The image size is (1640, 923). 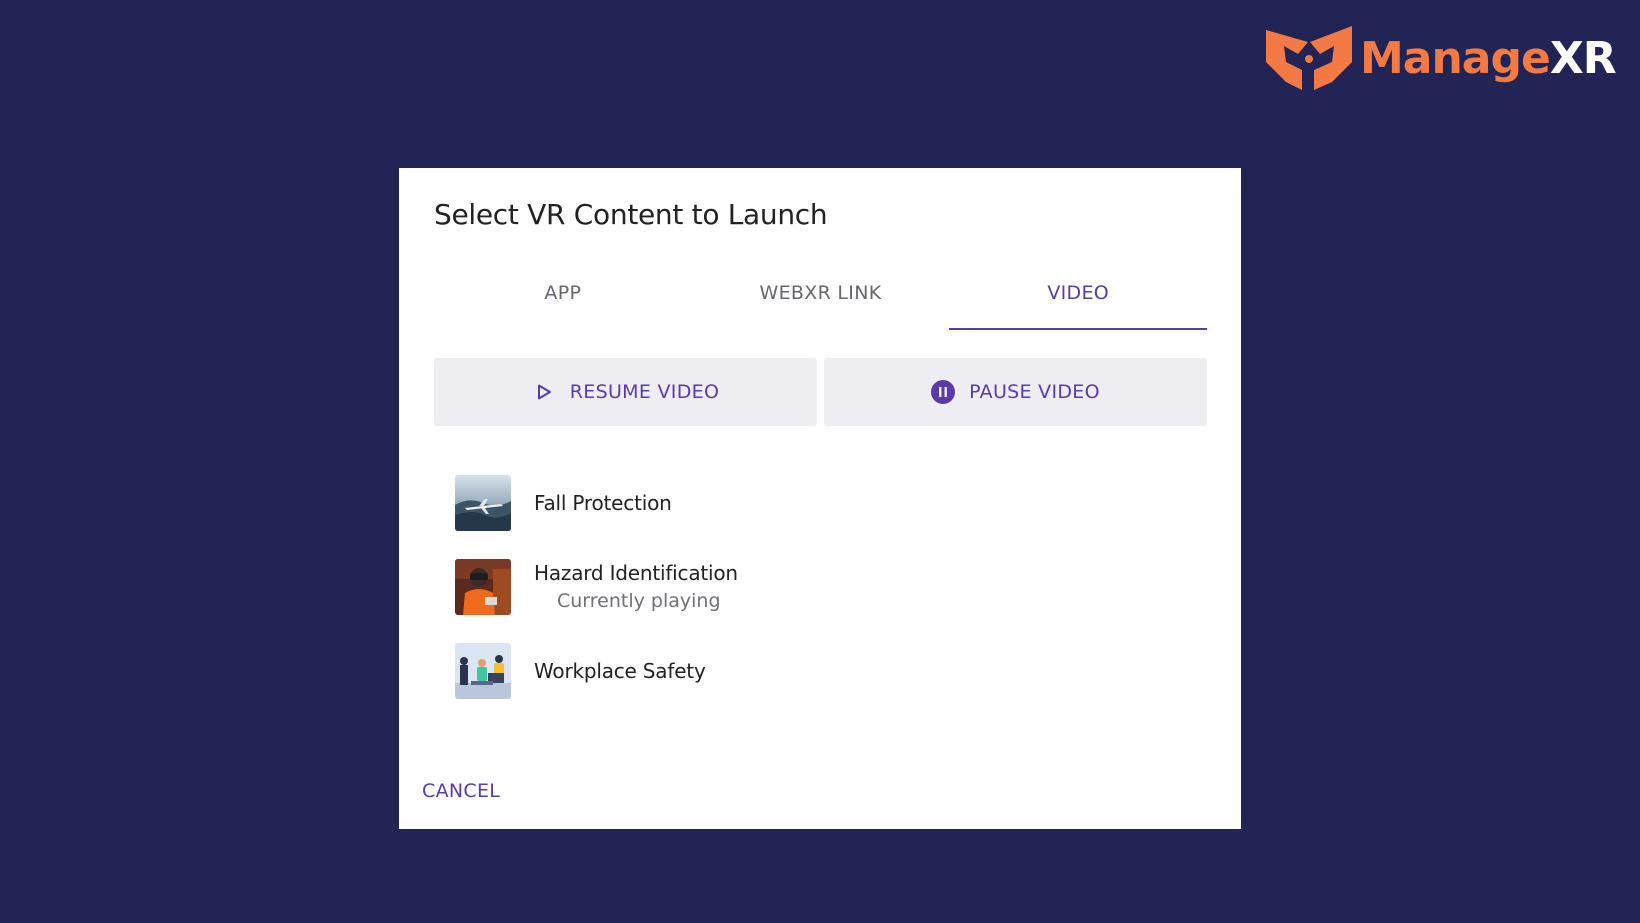 I want to click on video-title: Workplace Safety, so click(x=620, y=671).